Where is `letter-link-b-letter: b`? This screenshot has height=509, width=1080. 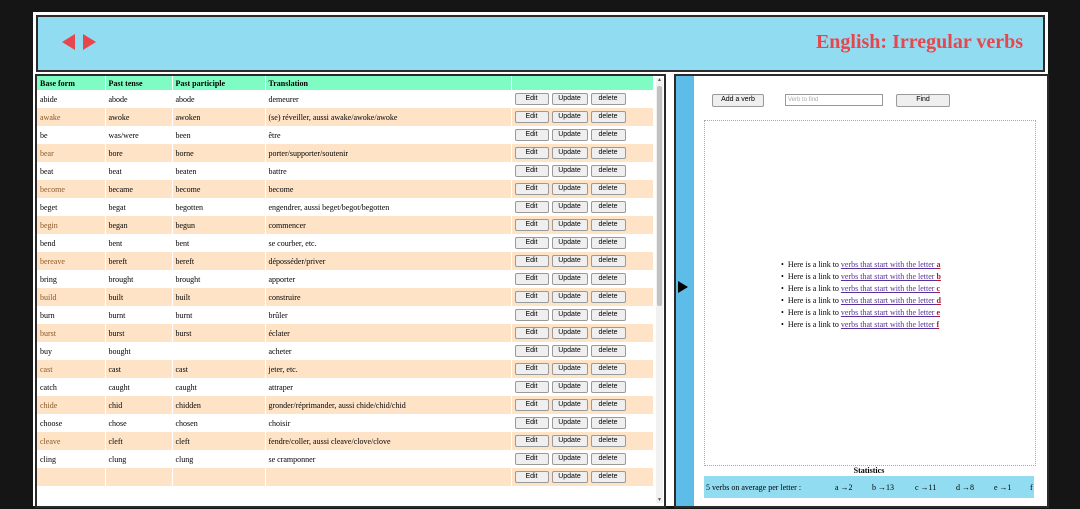 letter-link-b-letter: b is located at coordinates (938, 276).